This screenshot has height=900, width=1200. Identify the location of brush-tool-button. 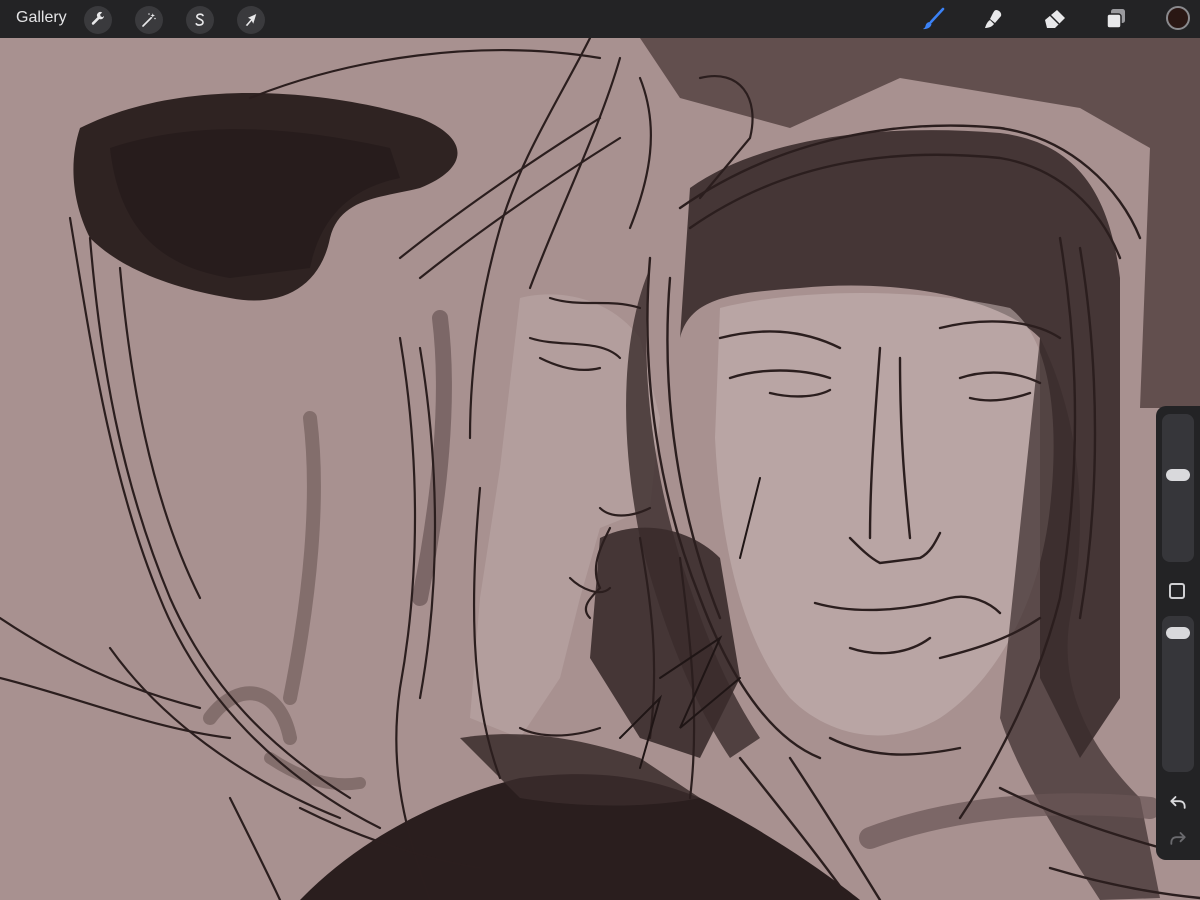
(933, 19).